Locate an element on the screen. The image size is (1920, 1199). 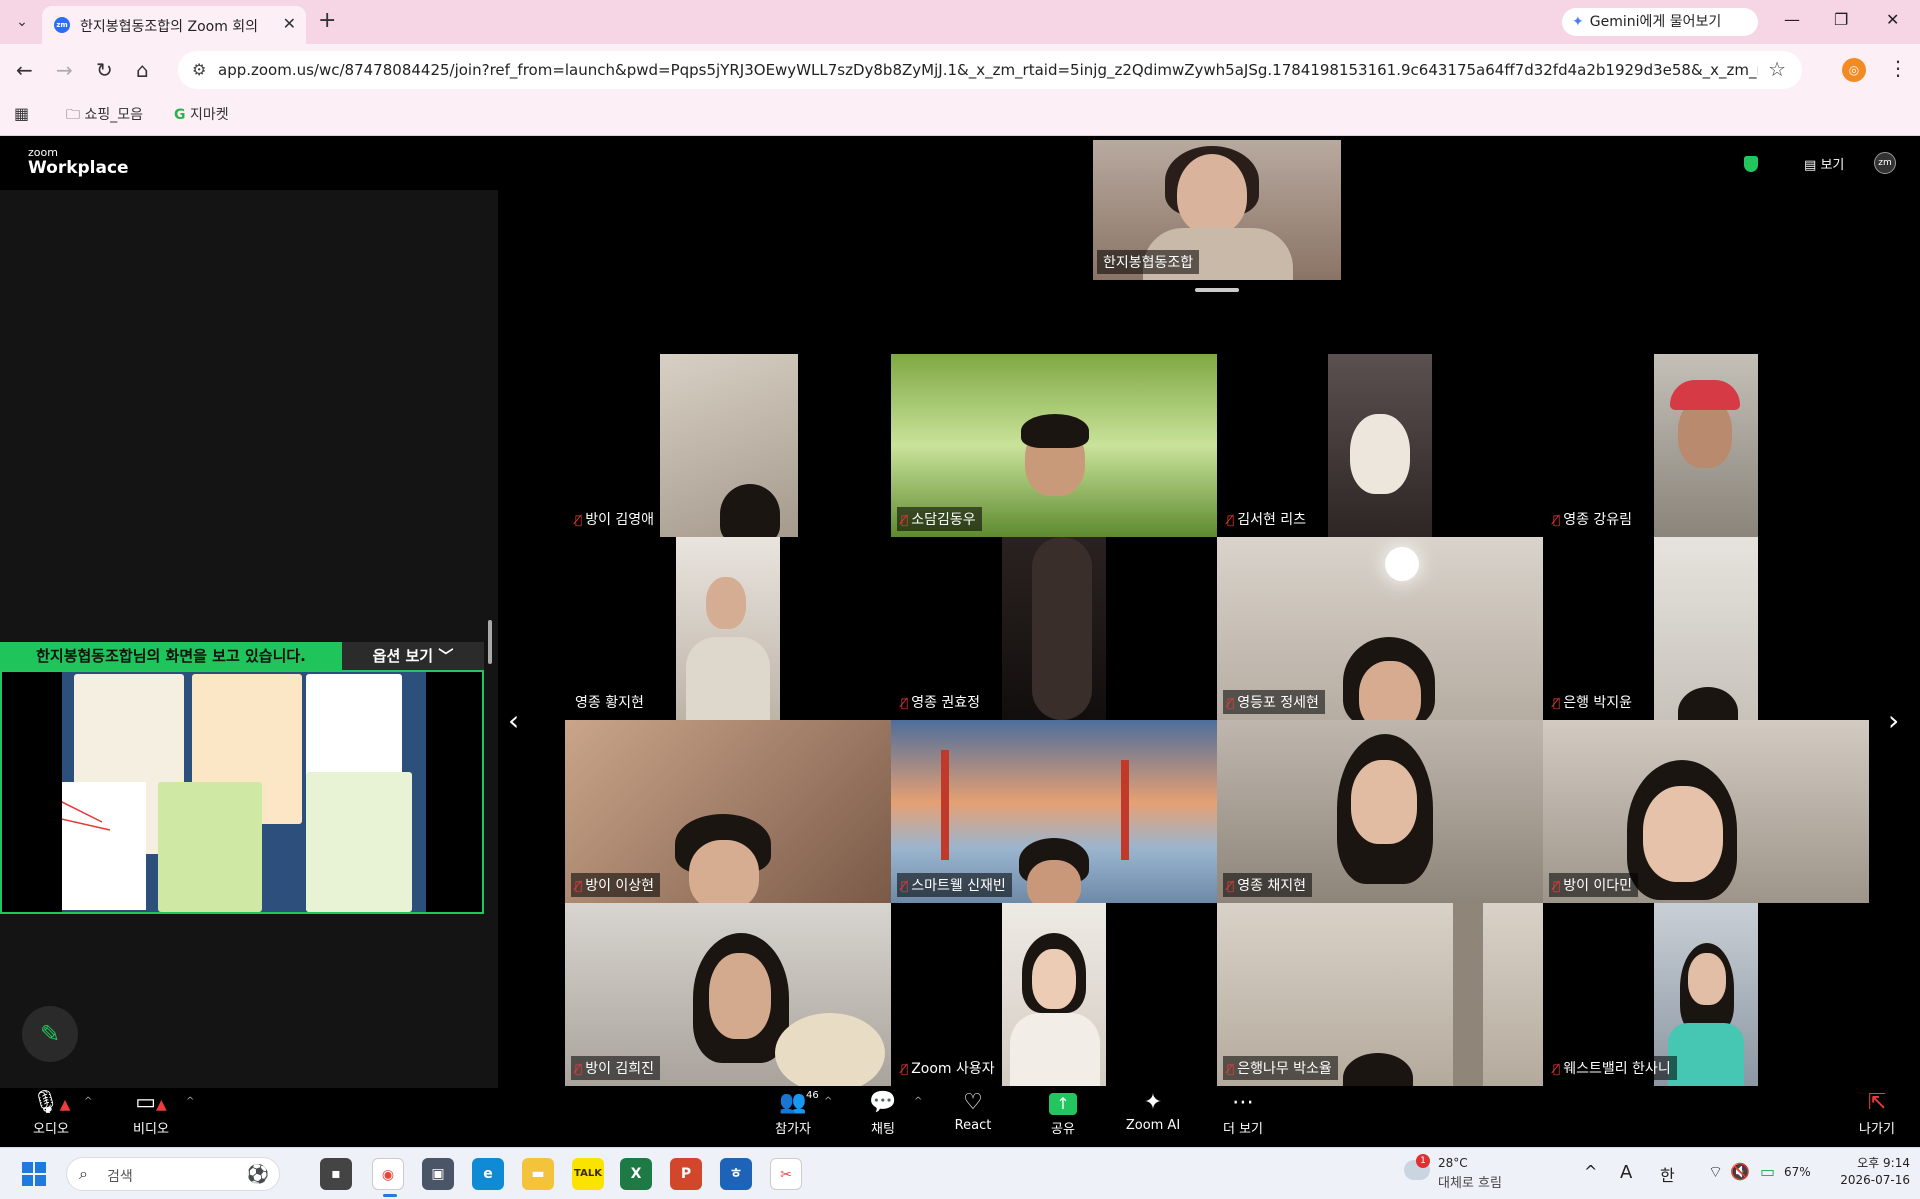
reload-icon: ↻ is located at coordinates (104, 70).